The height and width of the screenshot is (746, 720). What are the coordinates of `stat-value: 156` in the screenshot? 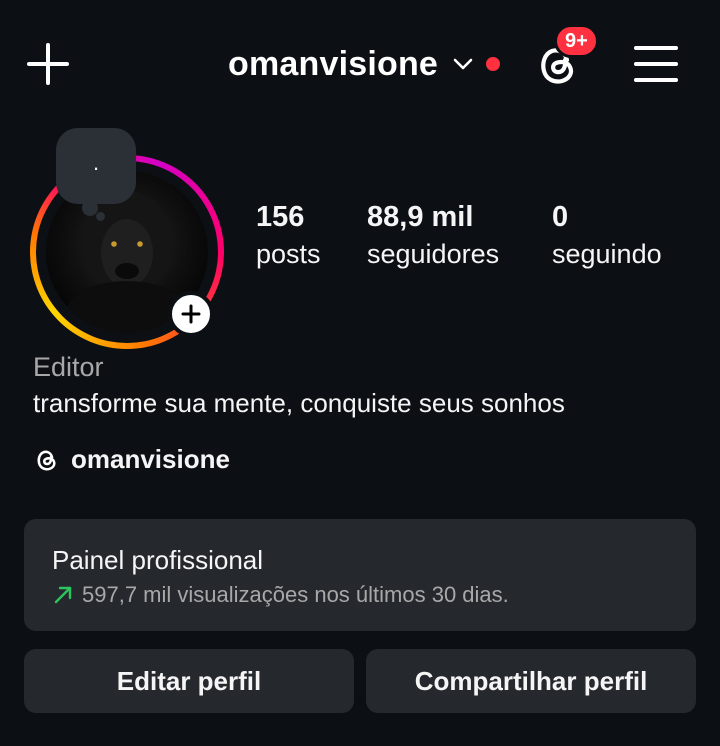 It's located at (280, 217).